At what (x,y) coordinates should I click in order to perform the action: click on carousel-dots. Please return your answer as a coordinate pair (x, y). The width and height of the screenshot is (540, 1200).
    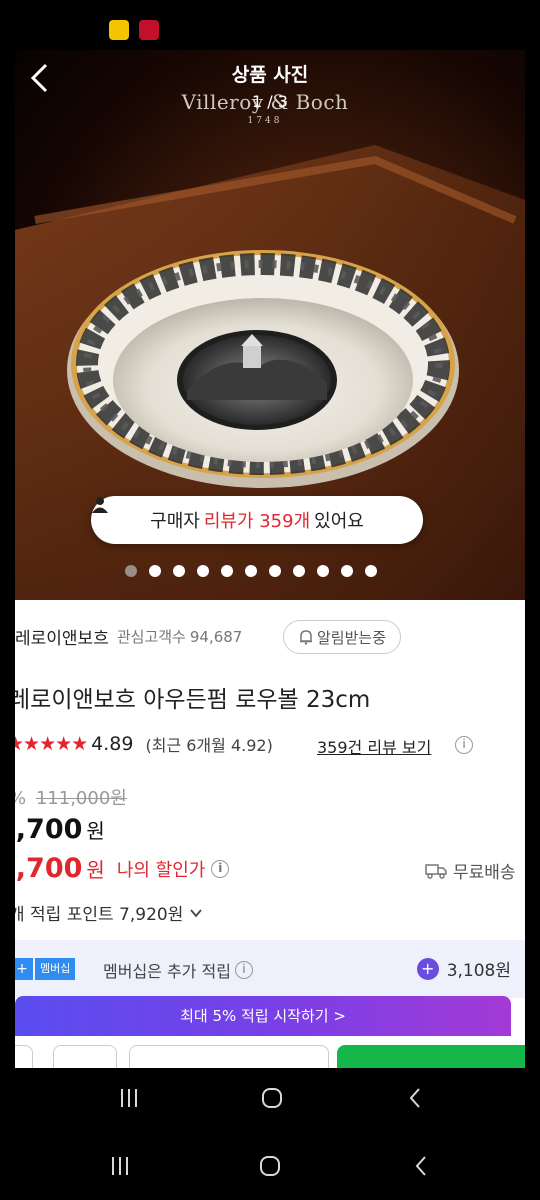
    Looking at the image, I should click on (251, 571).